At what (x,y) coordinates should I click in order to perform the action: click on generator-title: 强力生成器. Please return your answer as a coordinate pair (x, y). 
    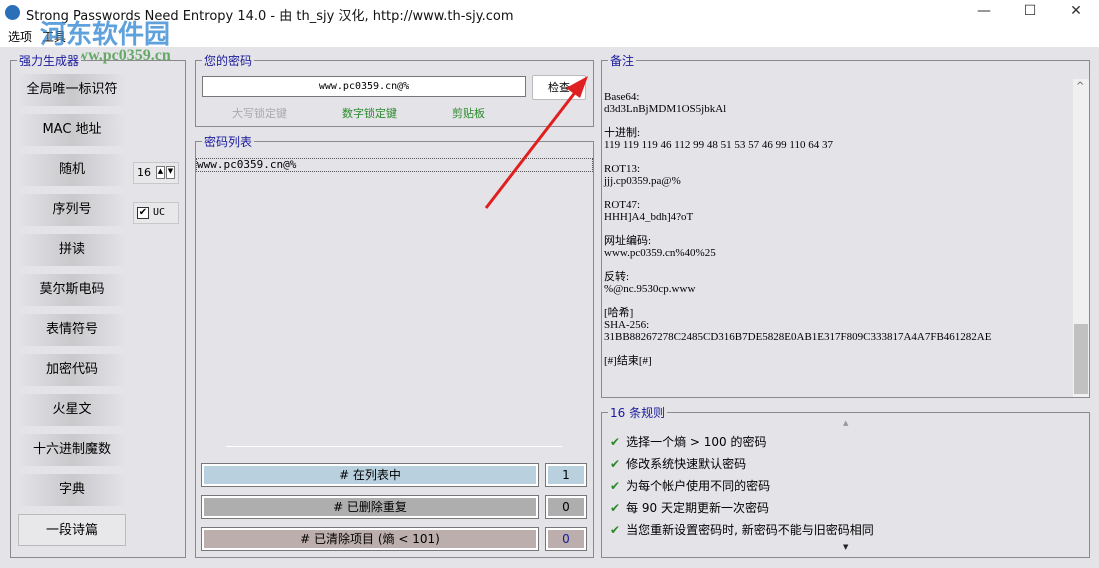
    Looking at the image, I should click on (49, 60).